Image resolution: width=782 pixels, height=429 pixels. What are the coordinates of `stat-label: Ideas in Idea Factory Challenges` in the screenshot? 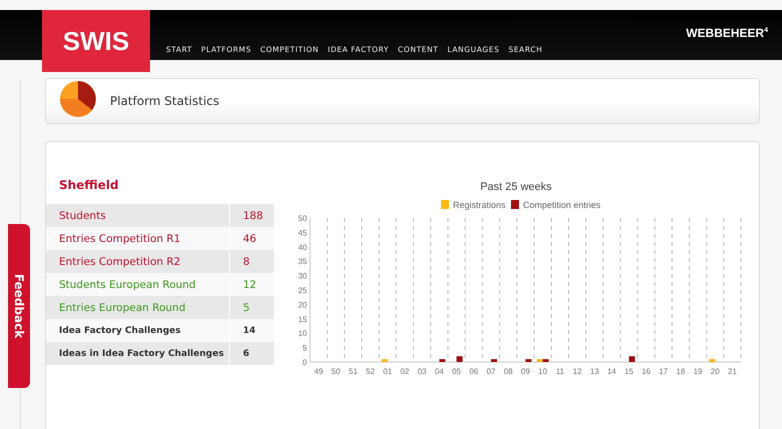 It's located at (141, 354).